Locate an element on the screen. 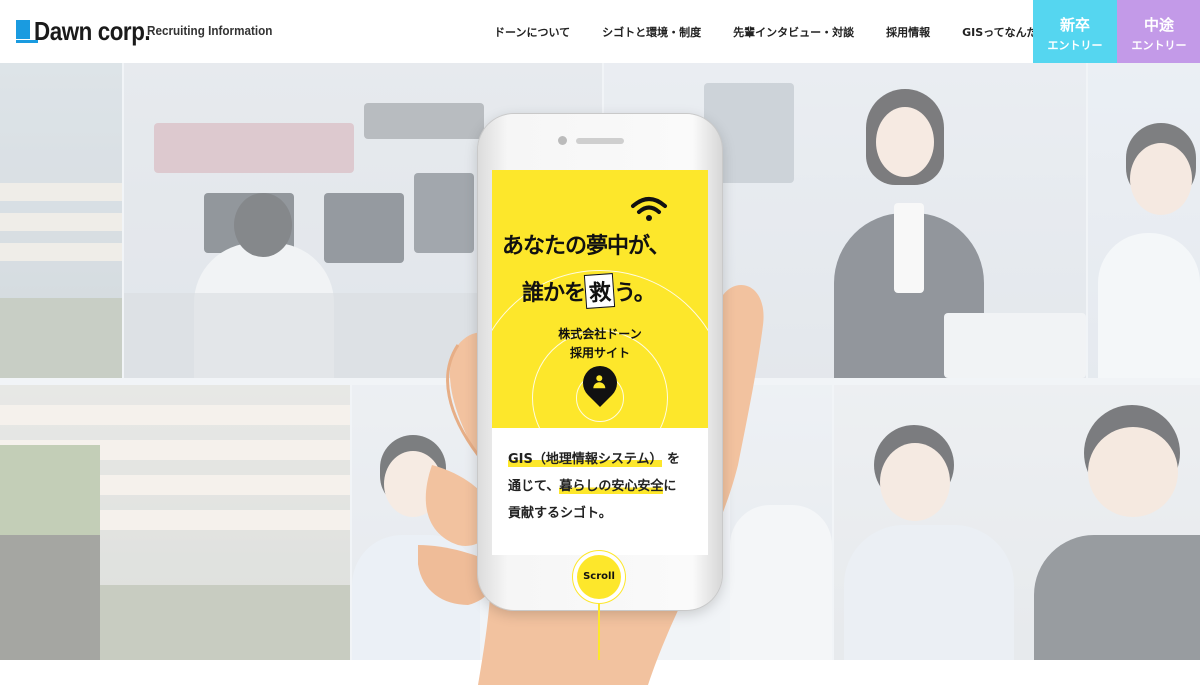 This screenshot has width=1200, height=685. nav-about: ドーンについて is located at coordinates (532, 32).